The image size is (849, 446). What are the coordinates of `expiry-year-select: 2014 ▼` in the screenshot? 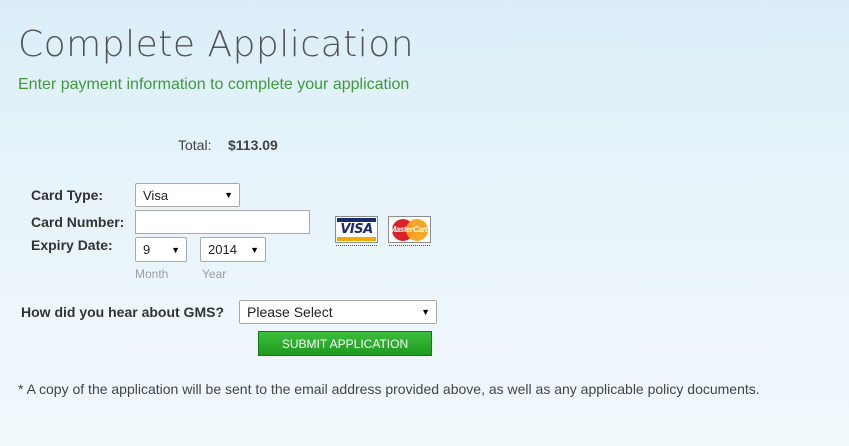 It's located at (233, 249).